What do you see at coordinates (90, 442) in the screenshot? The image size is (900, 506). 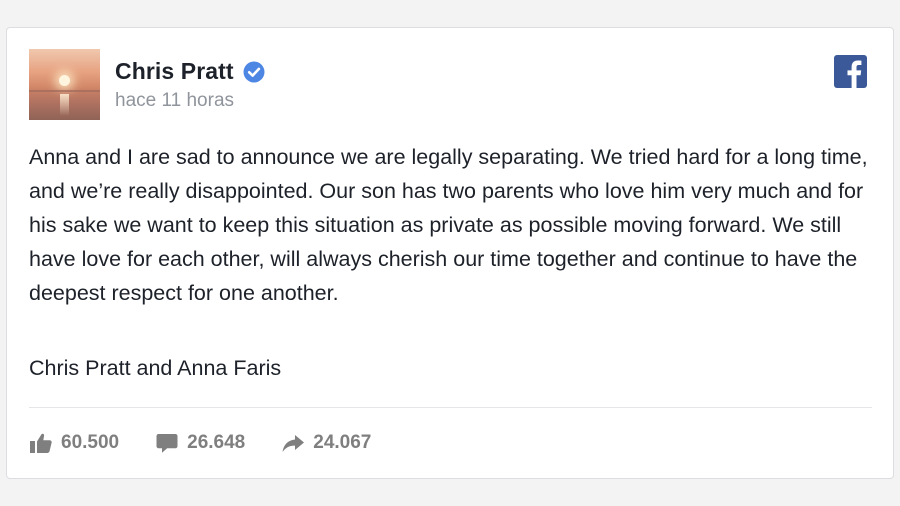 I see `likes-count: 60.500` at bounding box center [90, 442].